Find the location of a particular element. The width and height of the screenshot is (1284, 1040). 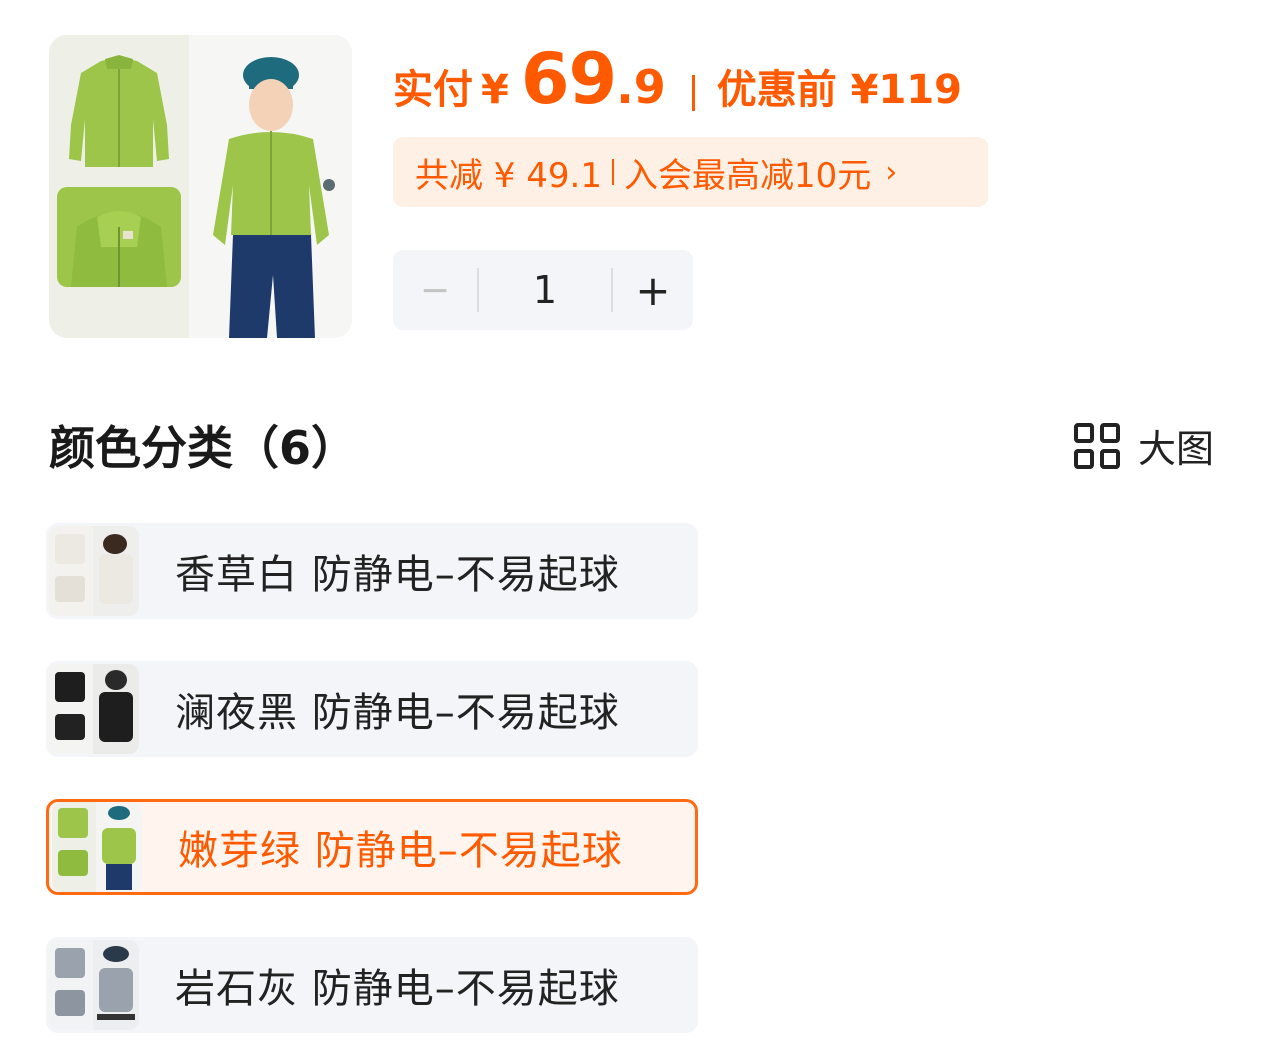

section-title: 颜色分类（6） is located at coordinates (203, 448).